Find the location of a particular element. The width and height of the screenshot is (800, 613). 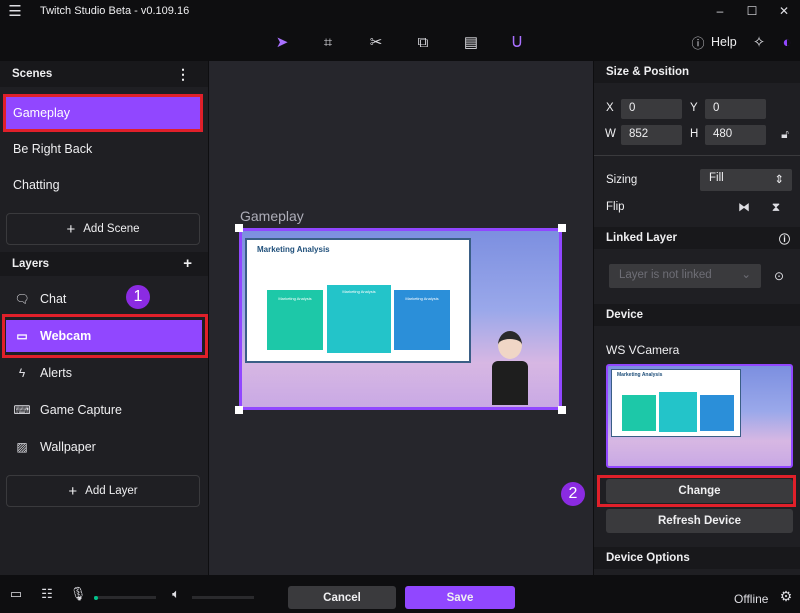

layers-header: Layers + is located at coordinates (104, 264).